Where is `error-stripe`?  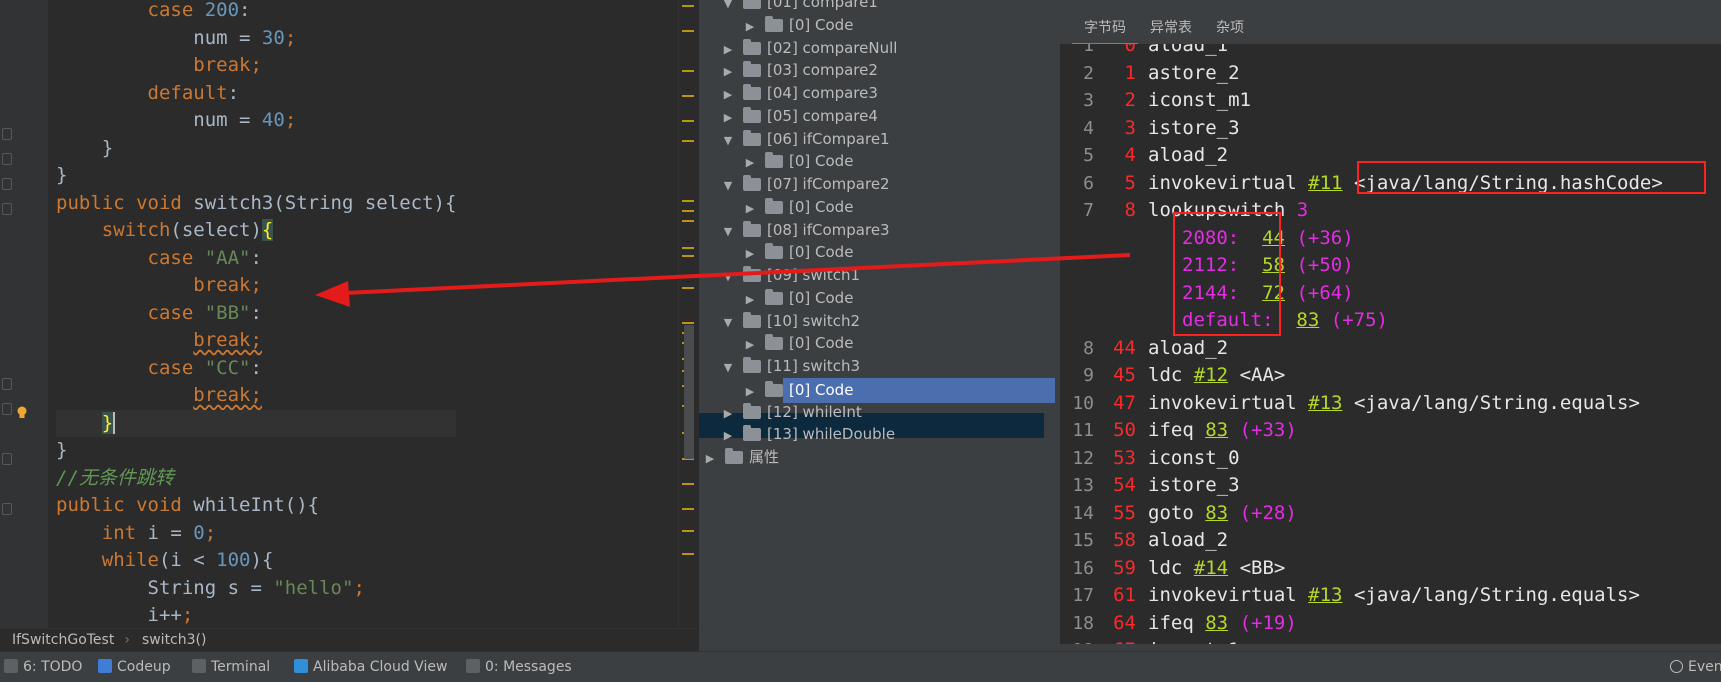
error-stripe is located at coordinates (687, 315).